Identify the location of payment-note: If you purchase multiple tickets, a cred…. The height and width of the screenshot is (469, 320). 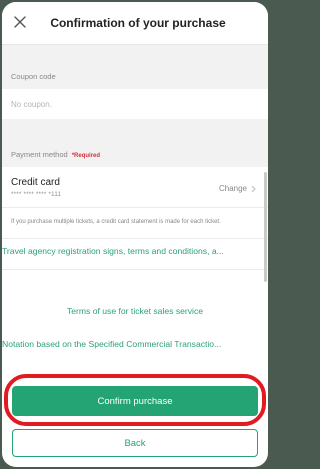
(116, 222).